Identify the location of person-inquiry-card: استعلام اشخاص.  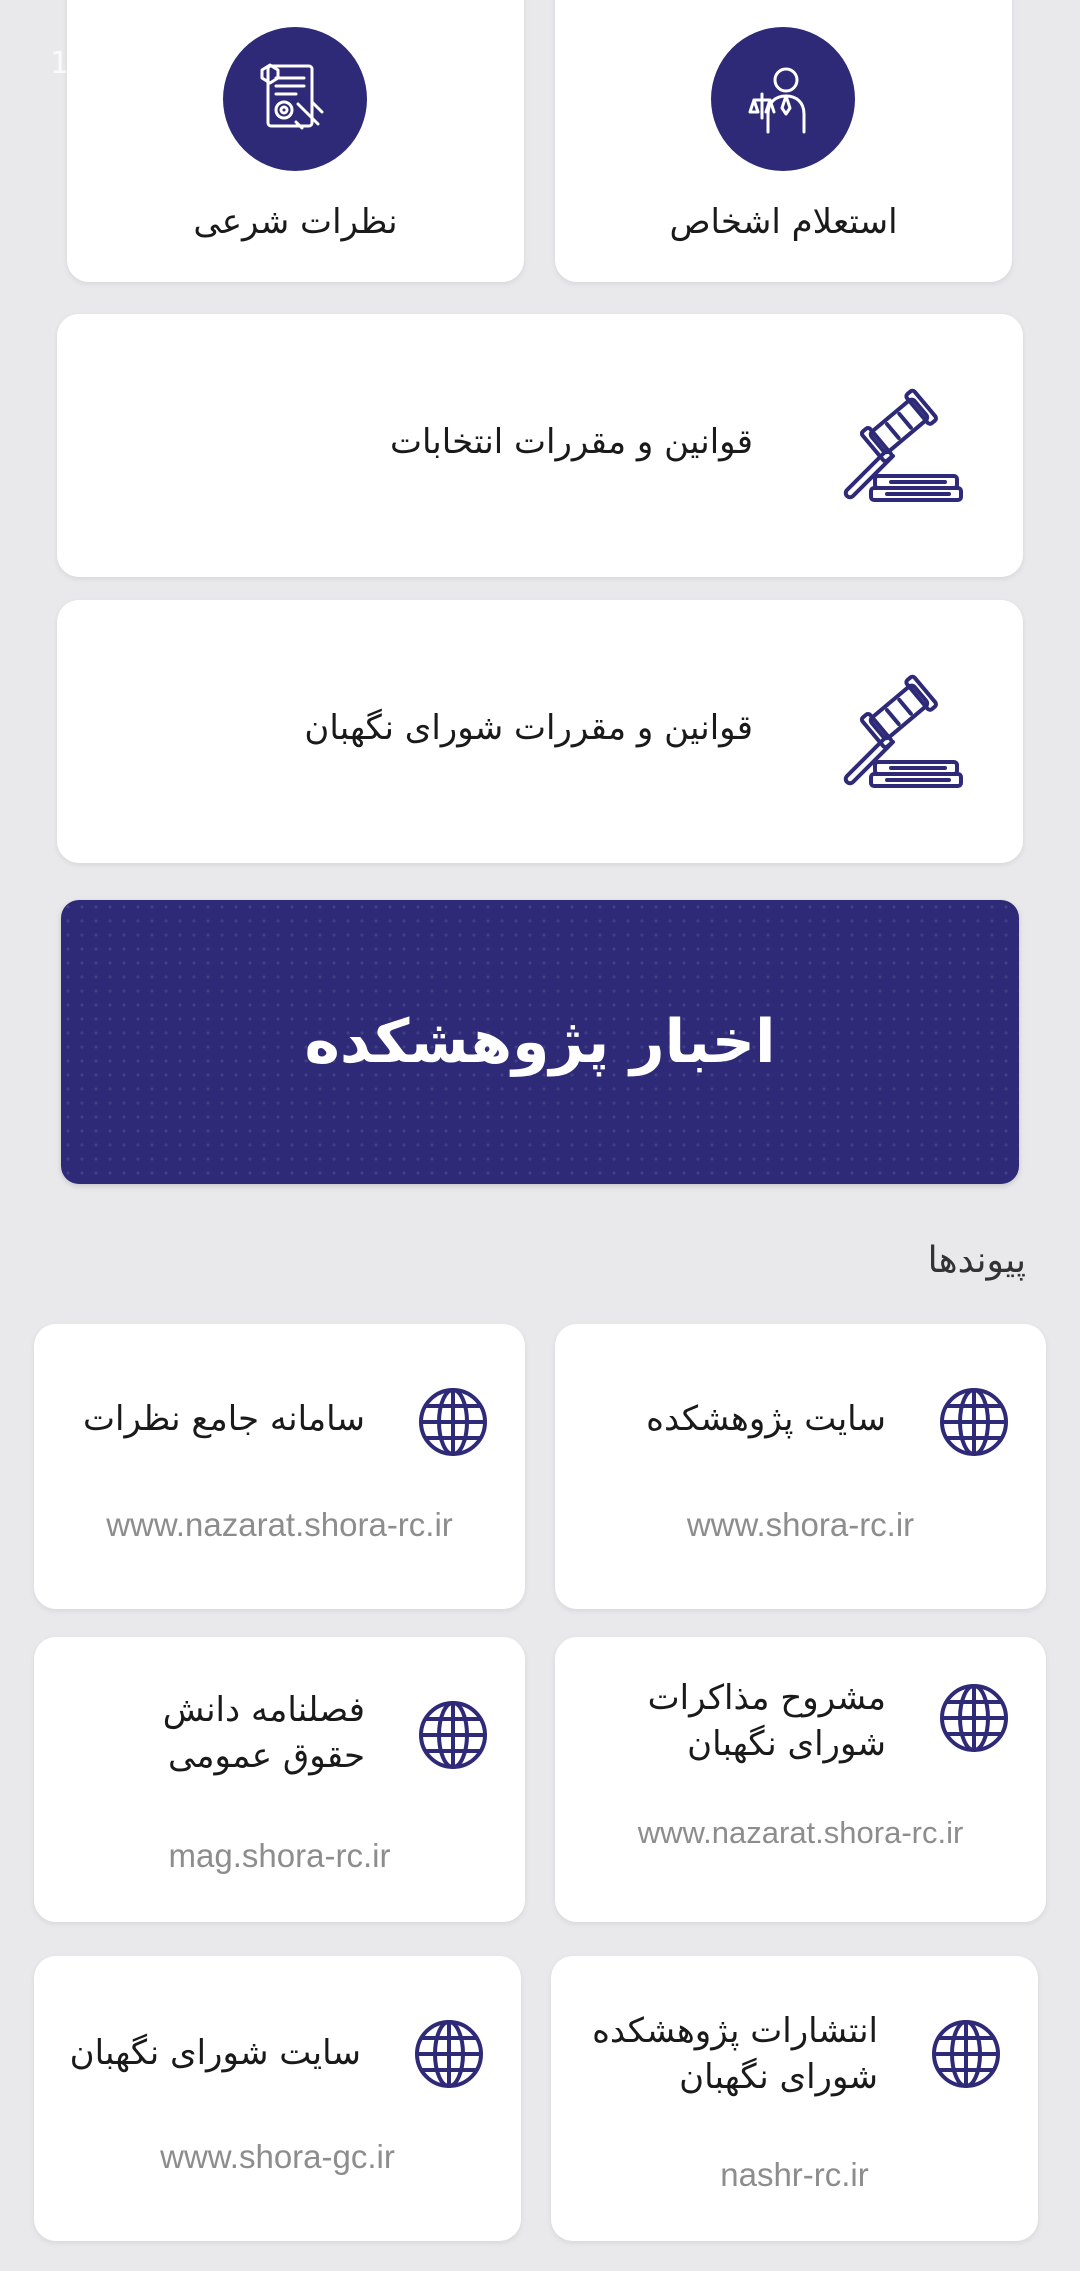
(783, 141).